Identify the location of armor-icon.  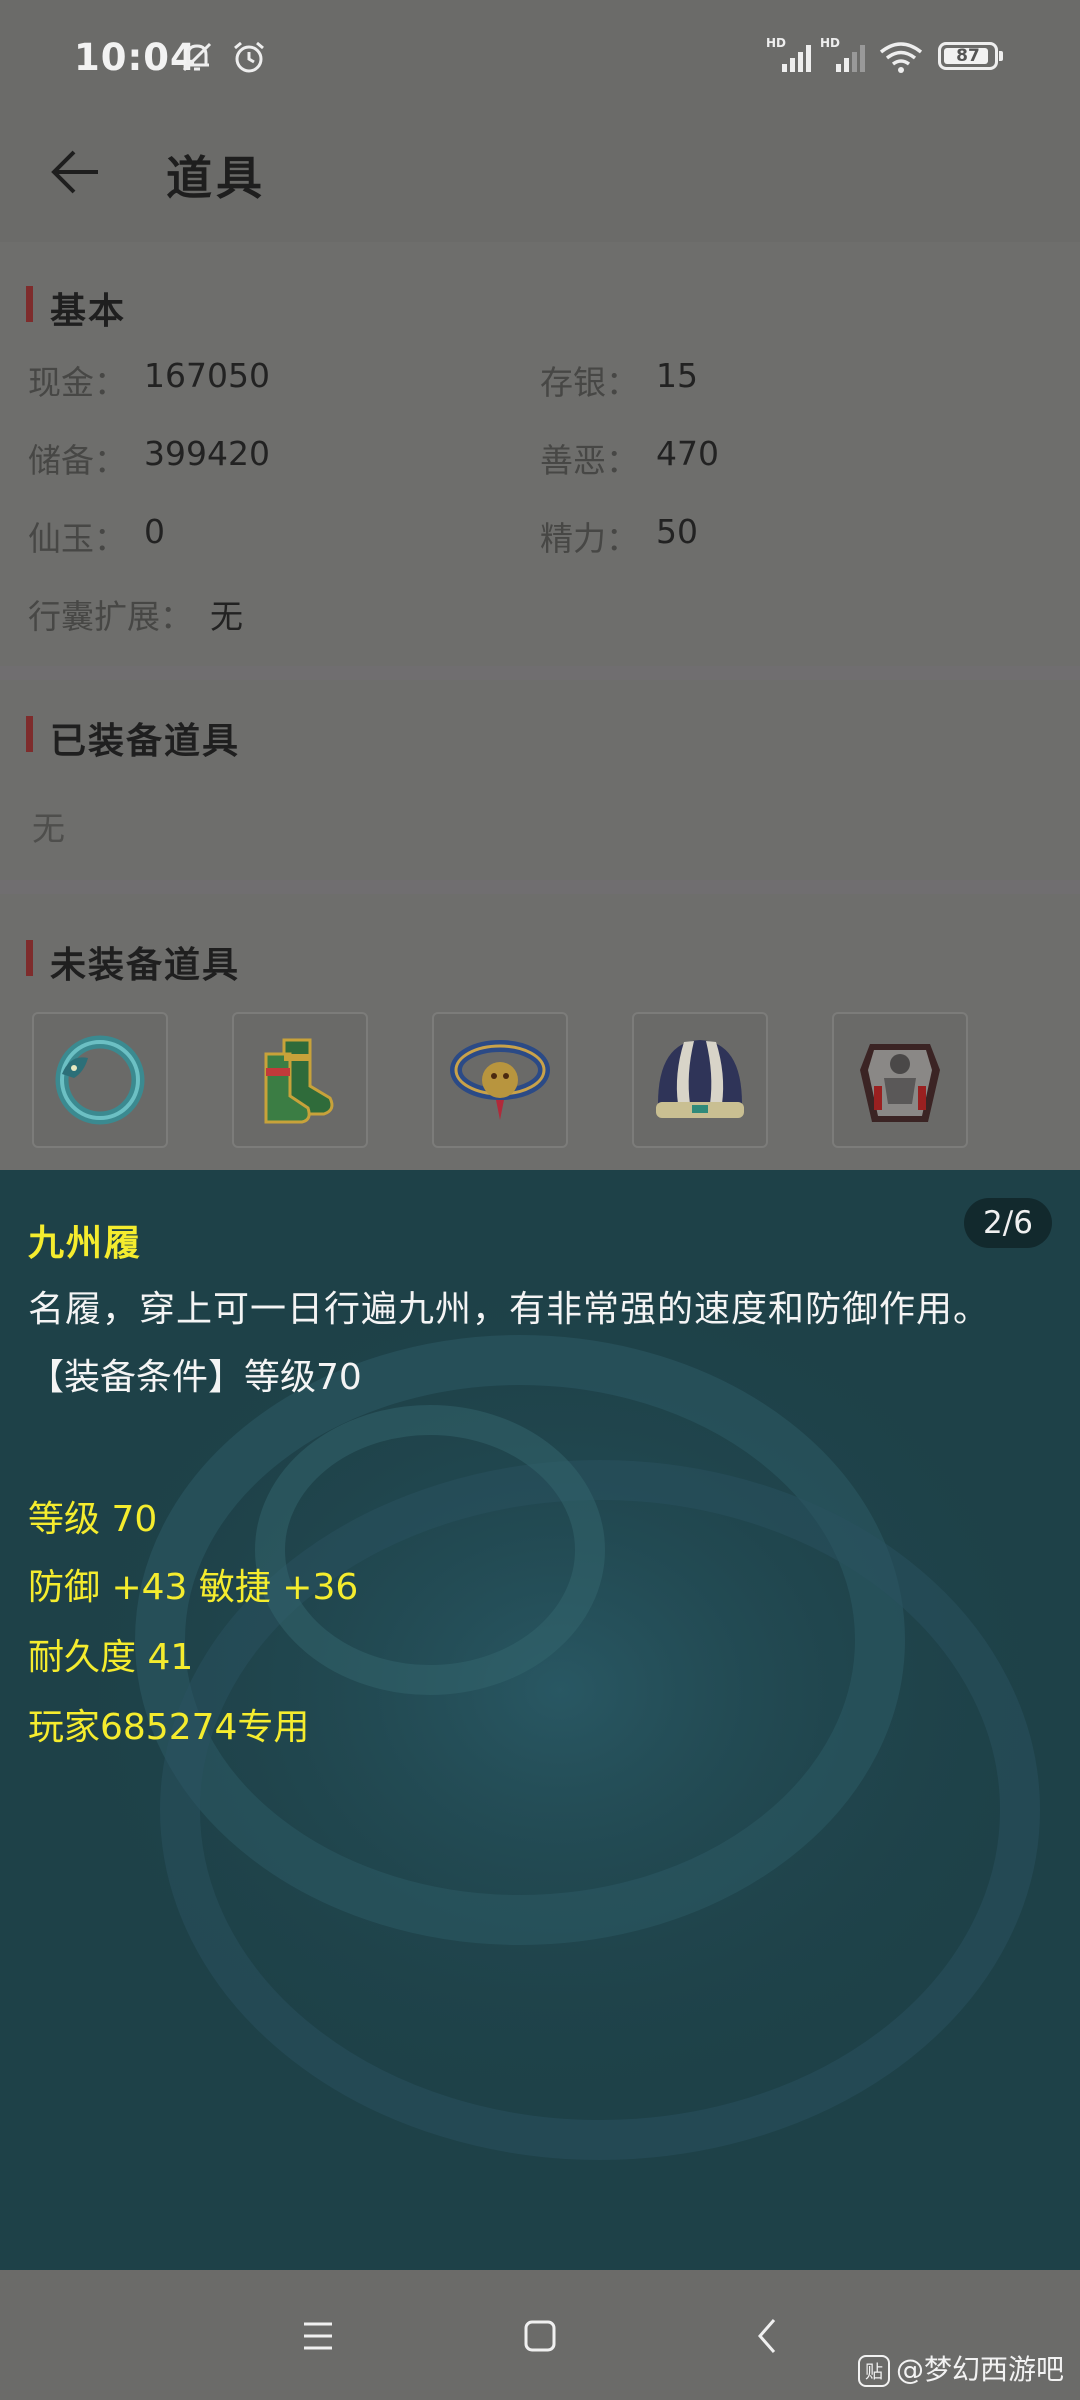
(900, 1083).